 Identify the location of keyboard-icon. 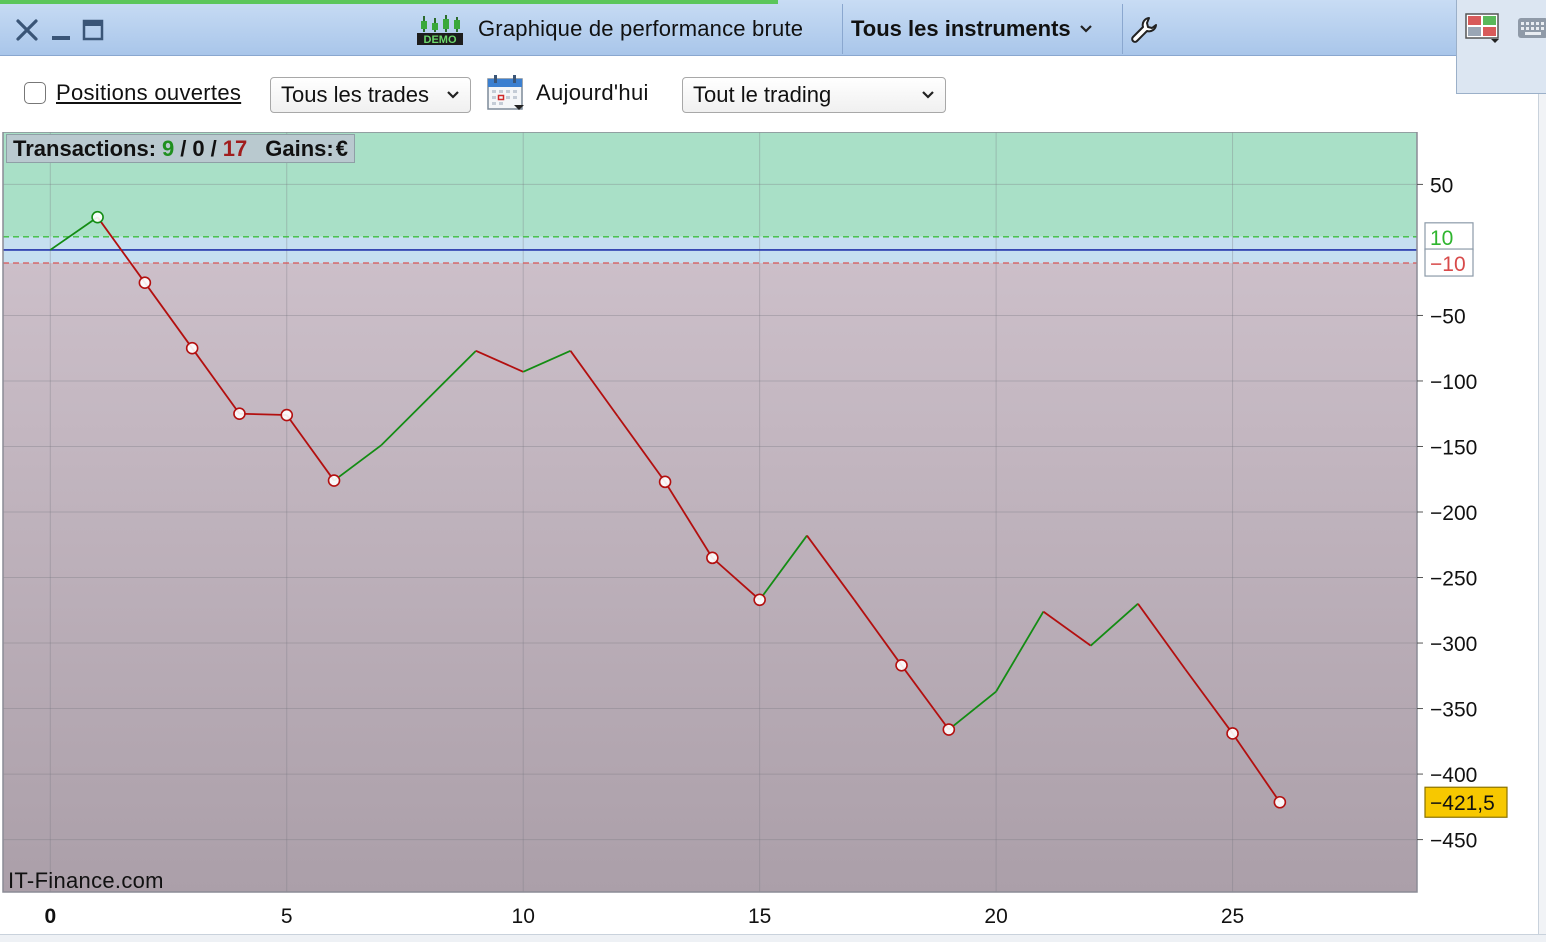
(1531, 28).